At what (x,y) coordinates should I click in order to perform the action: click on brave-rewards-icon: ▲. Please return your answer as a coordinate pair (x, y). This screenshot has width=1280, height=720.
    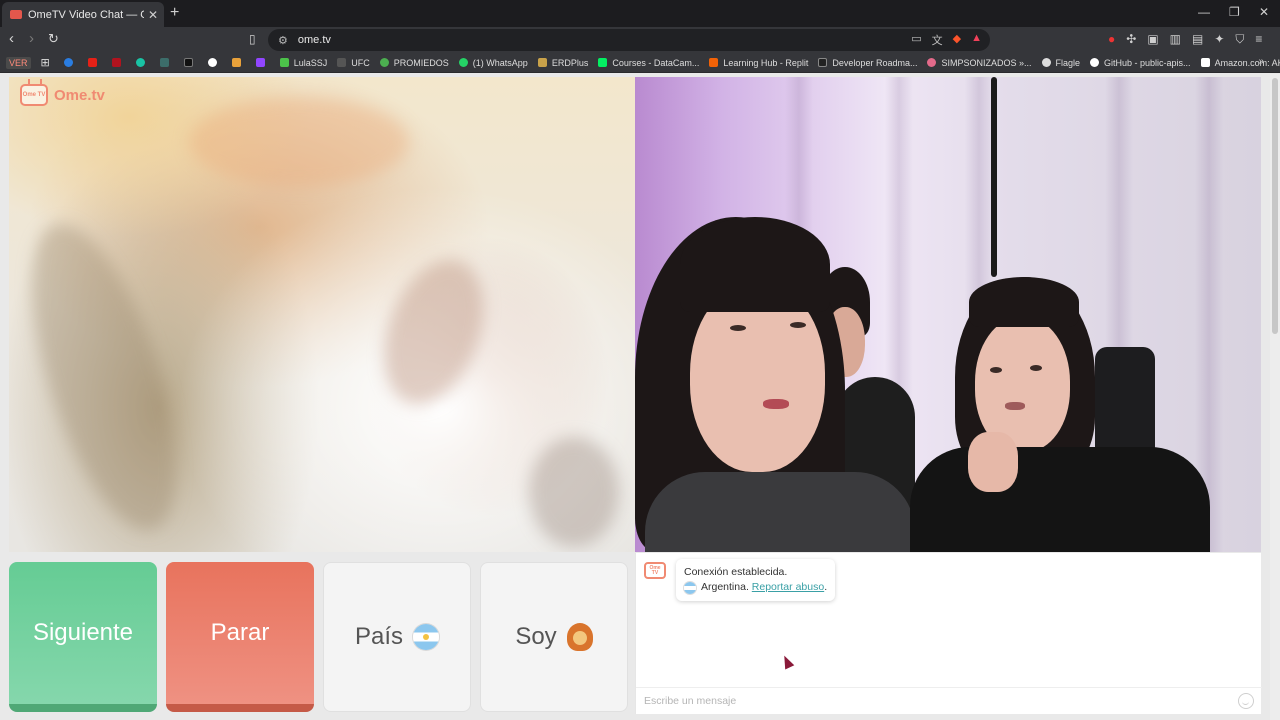
    Looking at the image, I should click on (976, 40).